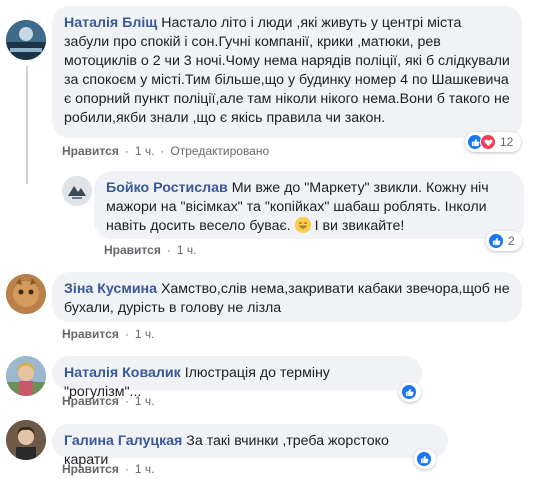 Image resolution: width=559 pixels, height=479 pixels. I want to click on author-name: Галина Галуцкая, so click(123, 441).